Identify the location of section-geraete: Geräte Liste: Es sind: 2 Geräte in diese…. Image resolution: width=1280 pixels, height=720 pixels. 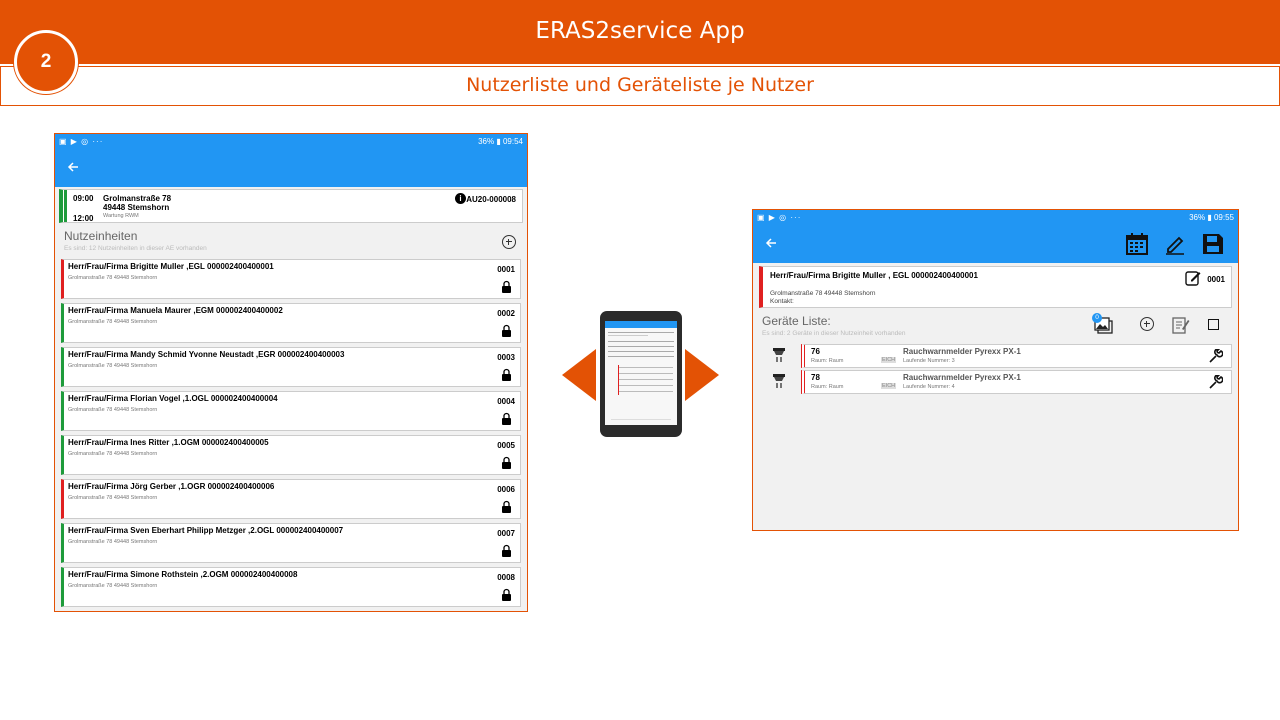
(995, 326).